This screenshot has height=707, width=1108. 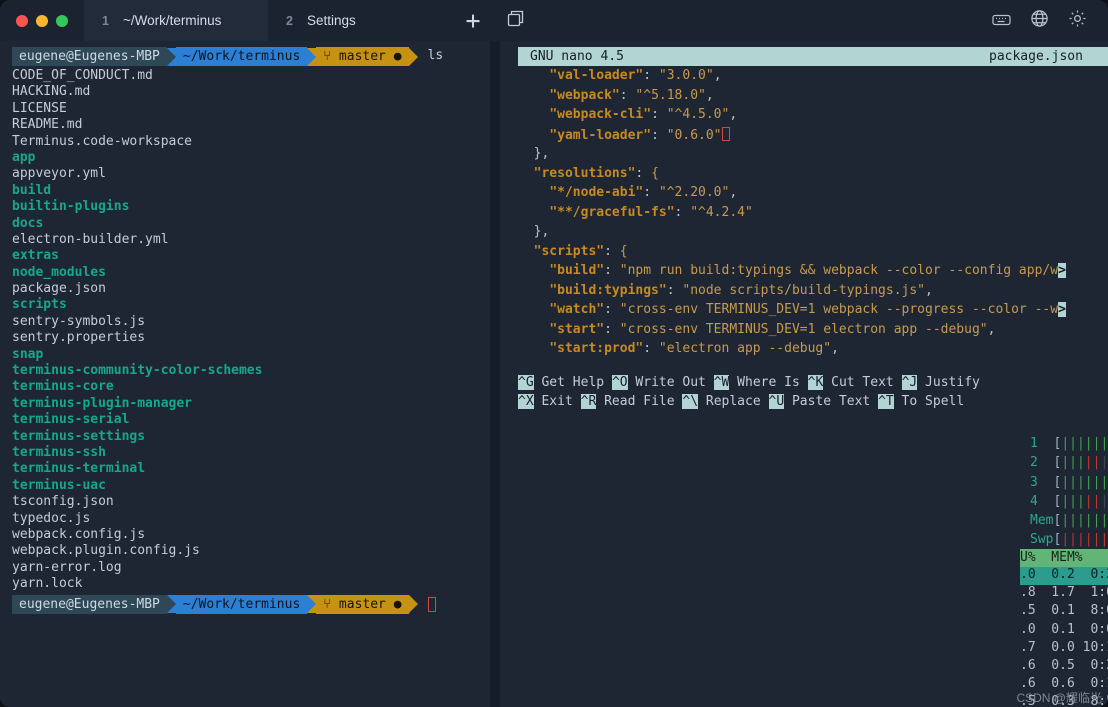 I want to click on file-list-item: builtin-plugins, so click(x=71, y=207).